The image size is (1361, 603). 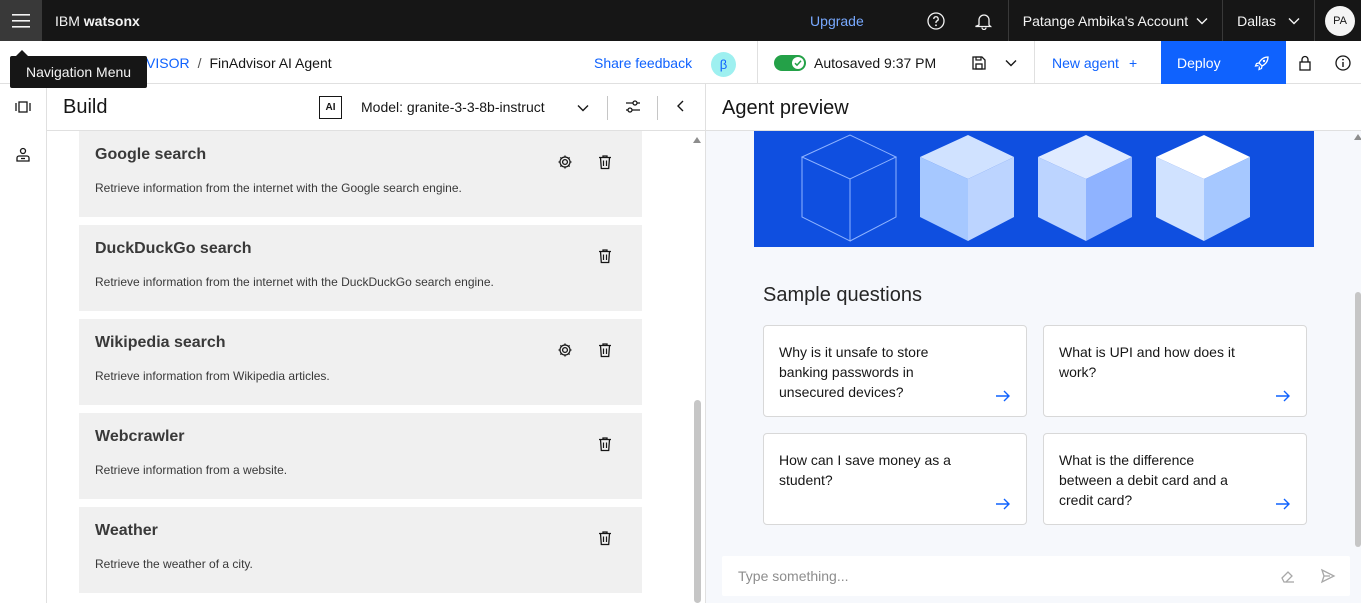 What do you see at coordinates (151, 154) in the screenshot?
I see `tool-name: Google search` at bounding box center [151, 154].